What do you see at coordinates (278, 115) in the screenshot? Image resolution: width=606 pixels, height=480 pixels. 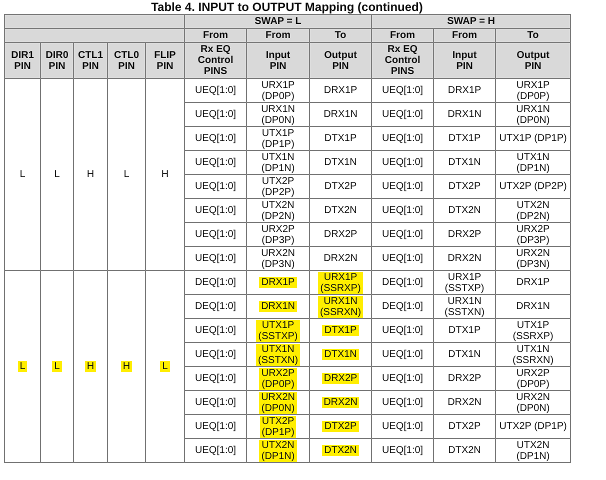 I see `highlight-mark: URX1N (DP0N)` at bounding box center [278, 115].